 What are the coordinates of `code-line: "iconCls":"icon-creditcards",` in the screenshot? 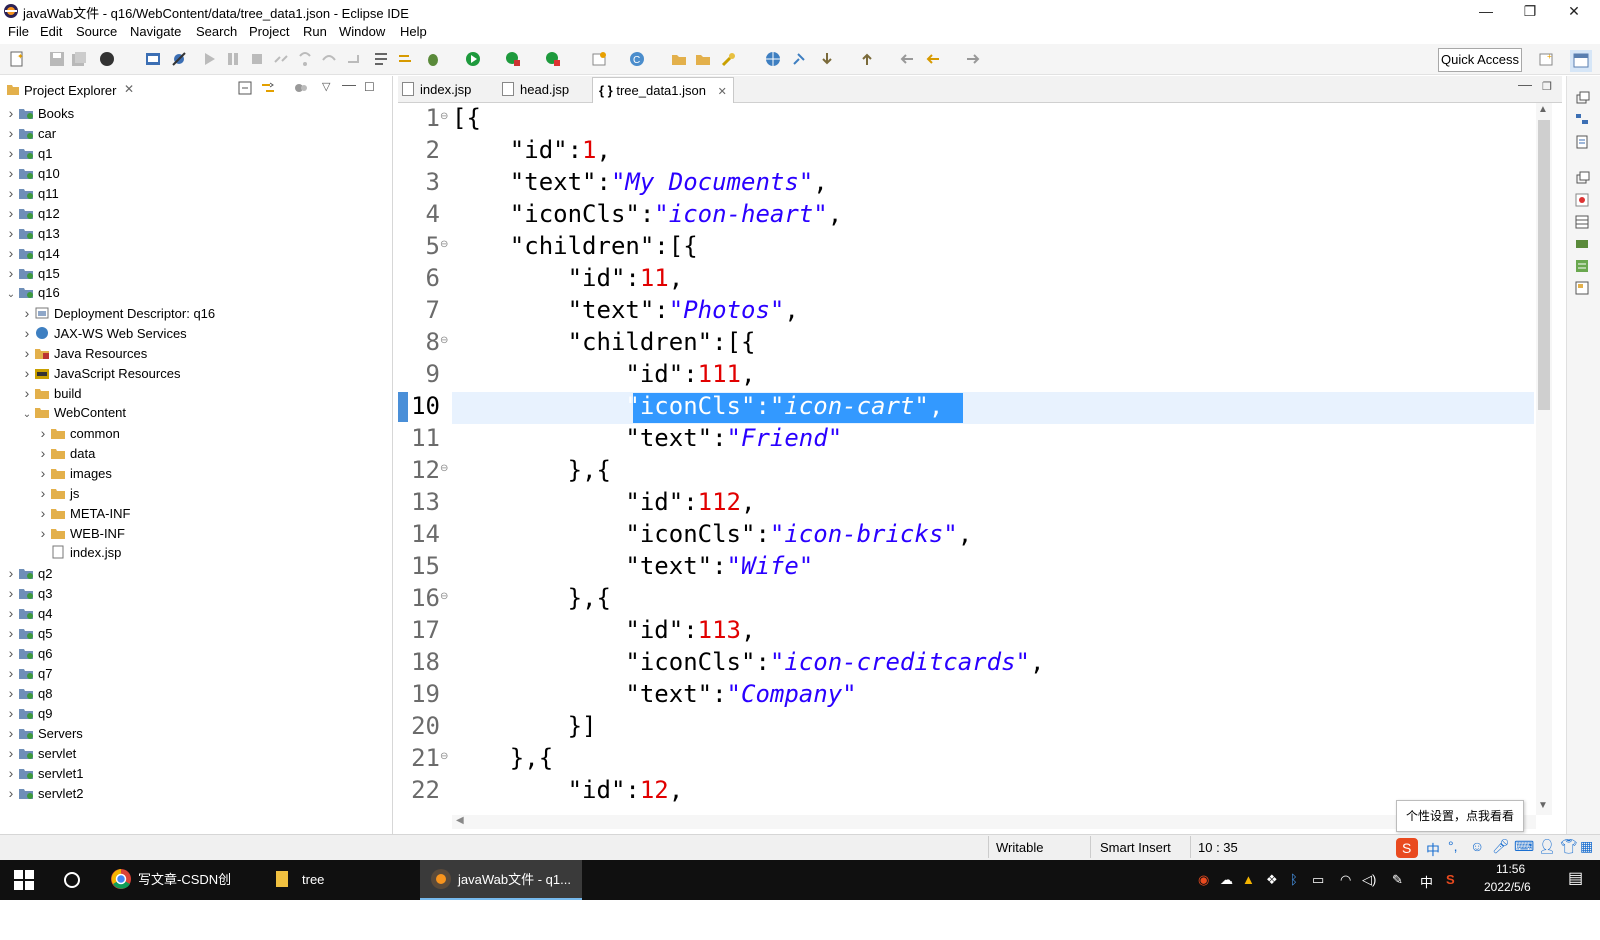 It's located at (748, 662).